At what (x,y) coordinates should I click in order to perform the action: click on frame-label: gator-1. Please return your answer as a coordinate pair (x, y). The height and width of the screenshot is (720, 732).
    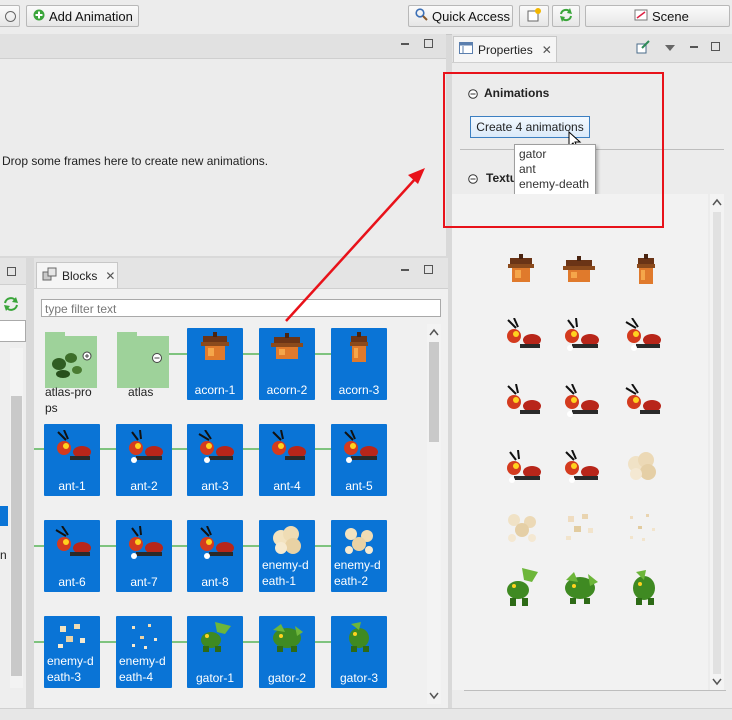
    Looking at the image, I should click on (215, 678).